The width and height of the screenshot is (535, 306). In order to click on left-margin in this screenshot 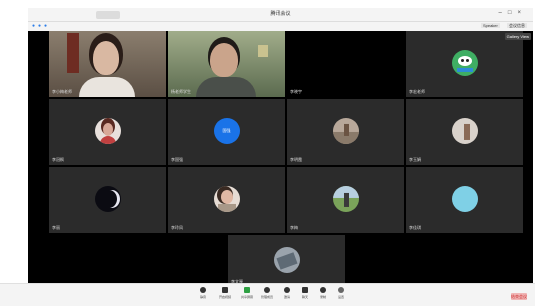, I will do `click(14, 145)`.